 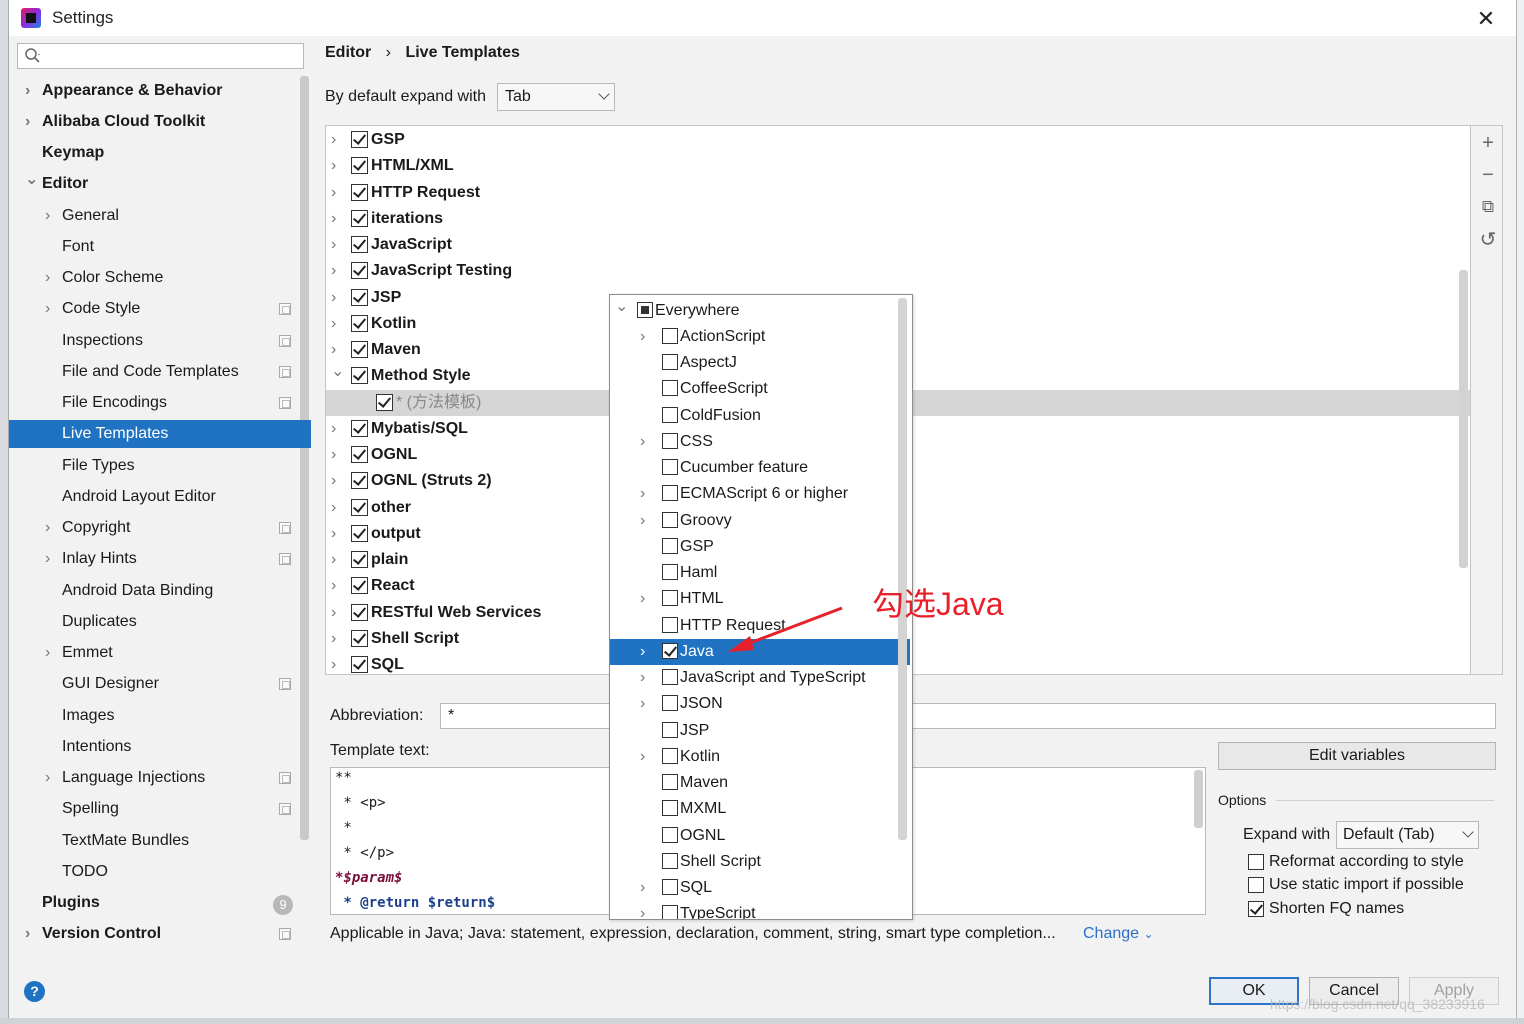 What do you see at coordinates (154, 216) in the screenshot?
I see `sidebar-item: › General` at bounding box center [154, 216].